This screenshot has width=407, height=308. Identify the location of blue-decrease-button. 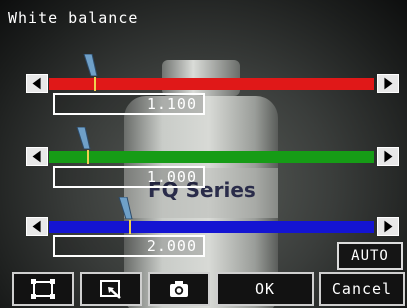
(37, 226).